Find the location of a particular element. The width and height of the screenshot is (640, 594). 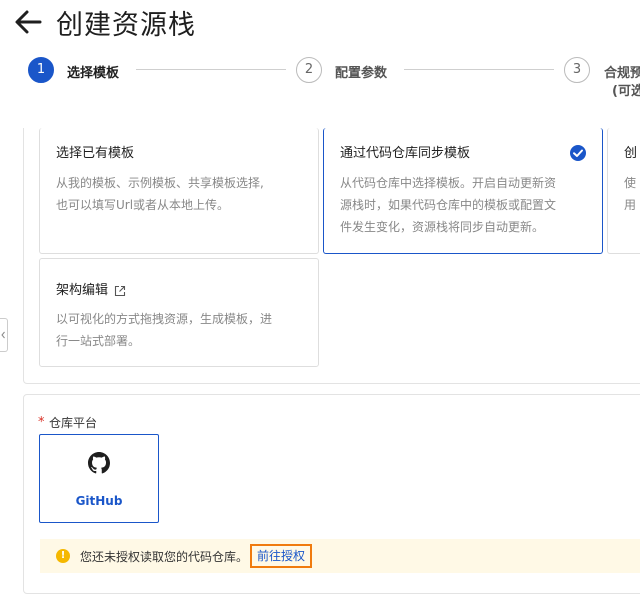

external-link-icon is located at coordinates (120, 290).